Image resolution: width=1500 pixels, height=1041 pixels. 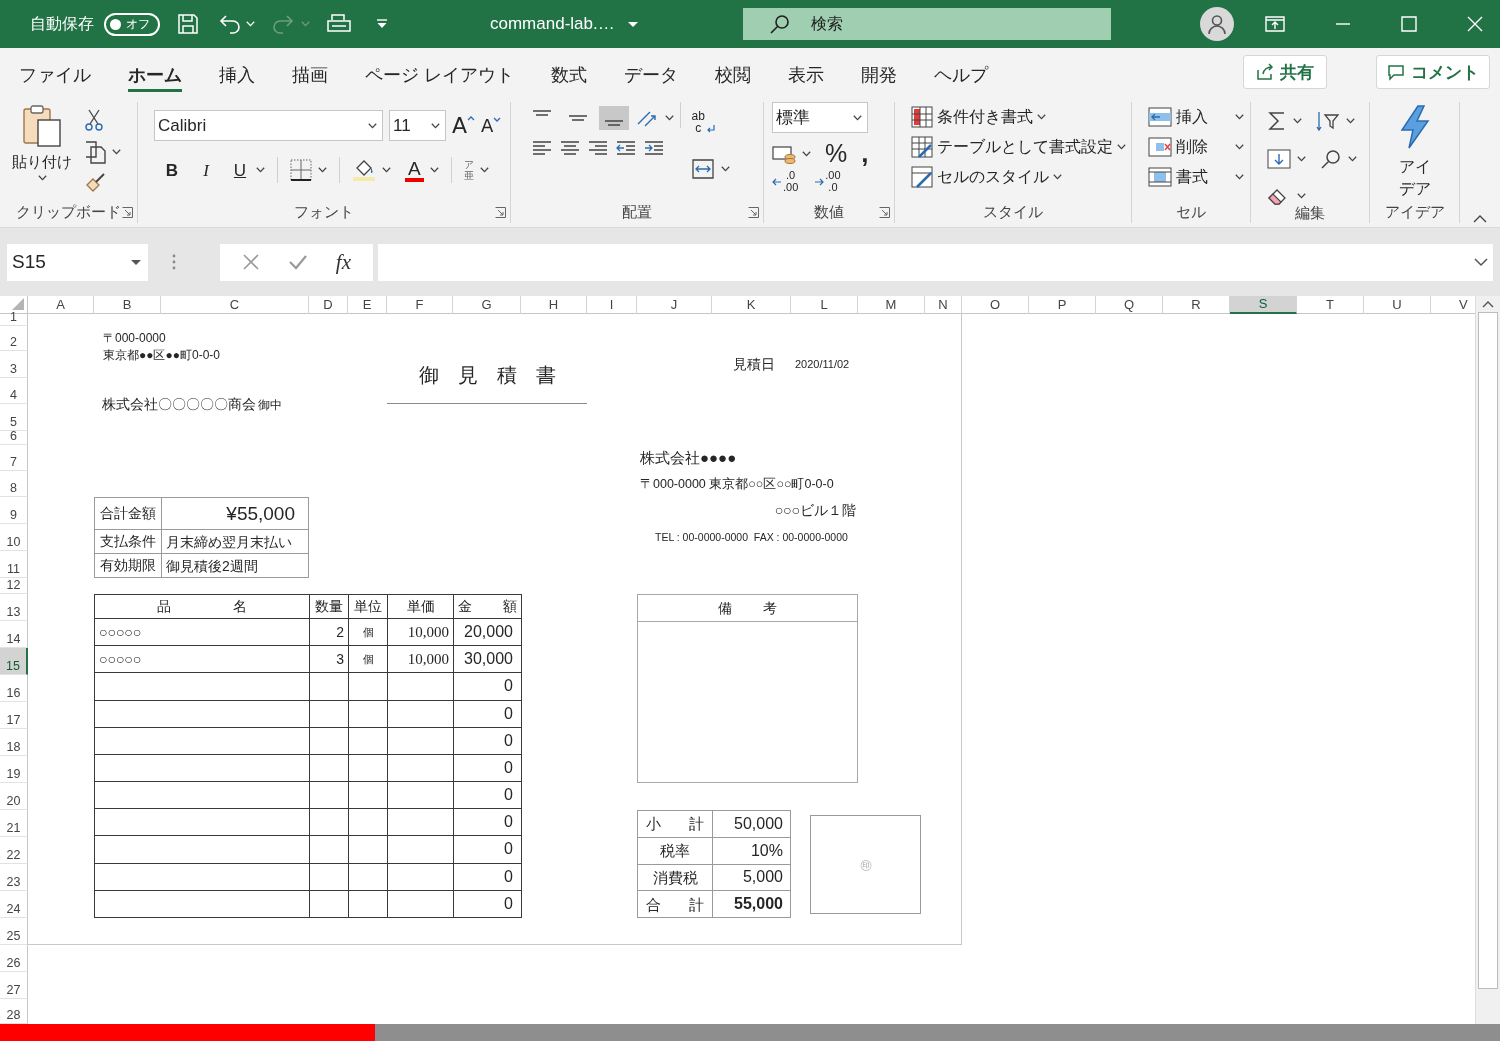 What do you see at coordinates (824, 305) in the screenshot?
I see `column-header: L` at bounding box center [824, 305].